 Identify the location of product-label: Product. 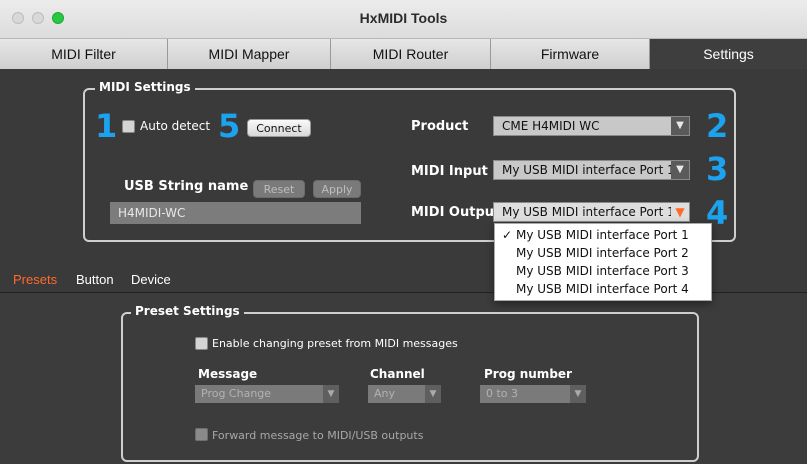
(440, 126).